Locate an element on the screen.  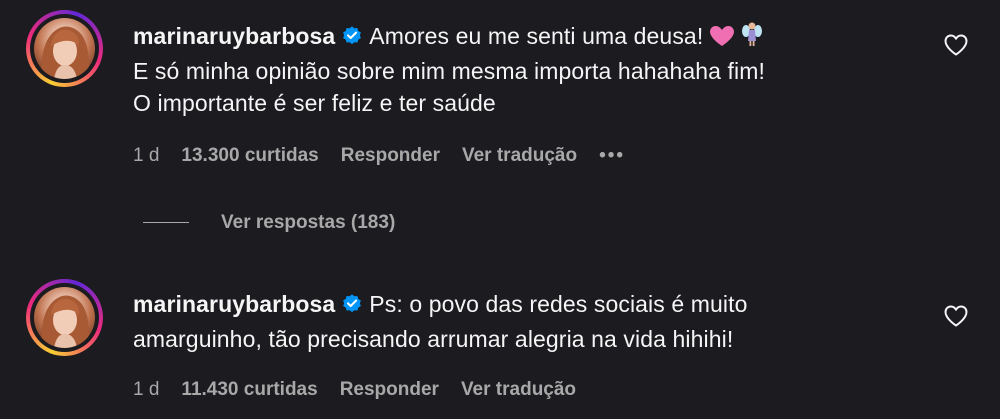
pink-heart-icon is located at coordinates (722, 39).